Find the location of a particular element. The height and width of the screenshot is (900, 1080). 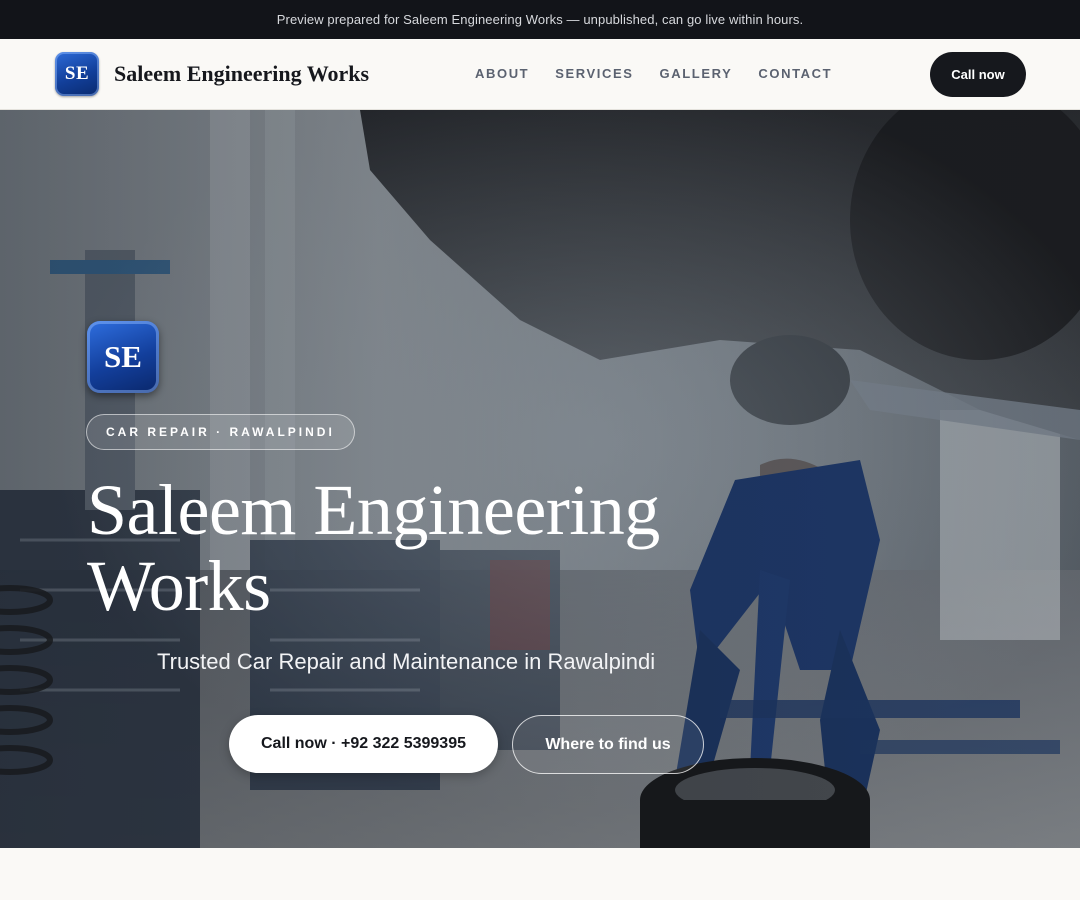

hero-call-now-button: Call now · +92 322 5399395 is located at coordinates (363, 744).